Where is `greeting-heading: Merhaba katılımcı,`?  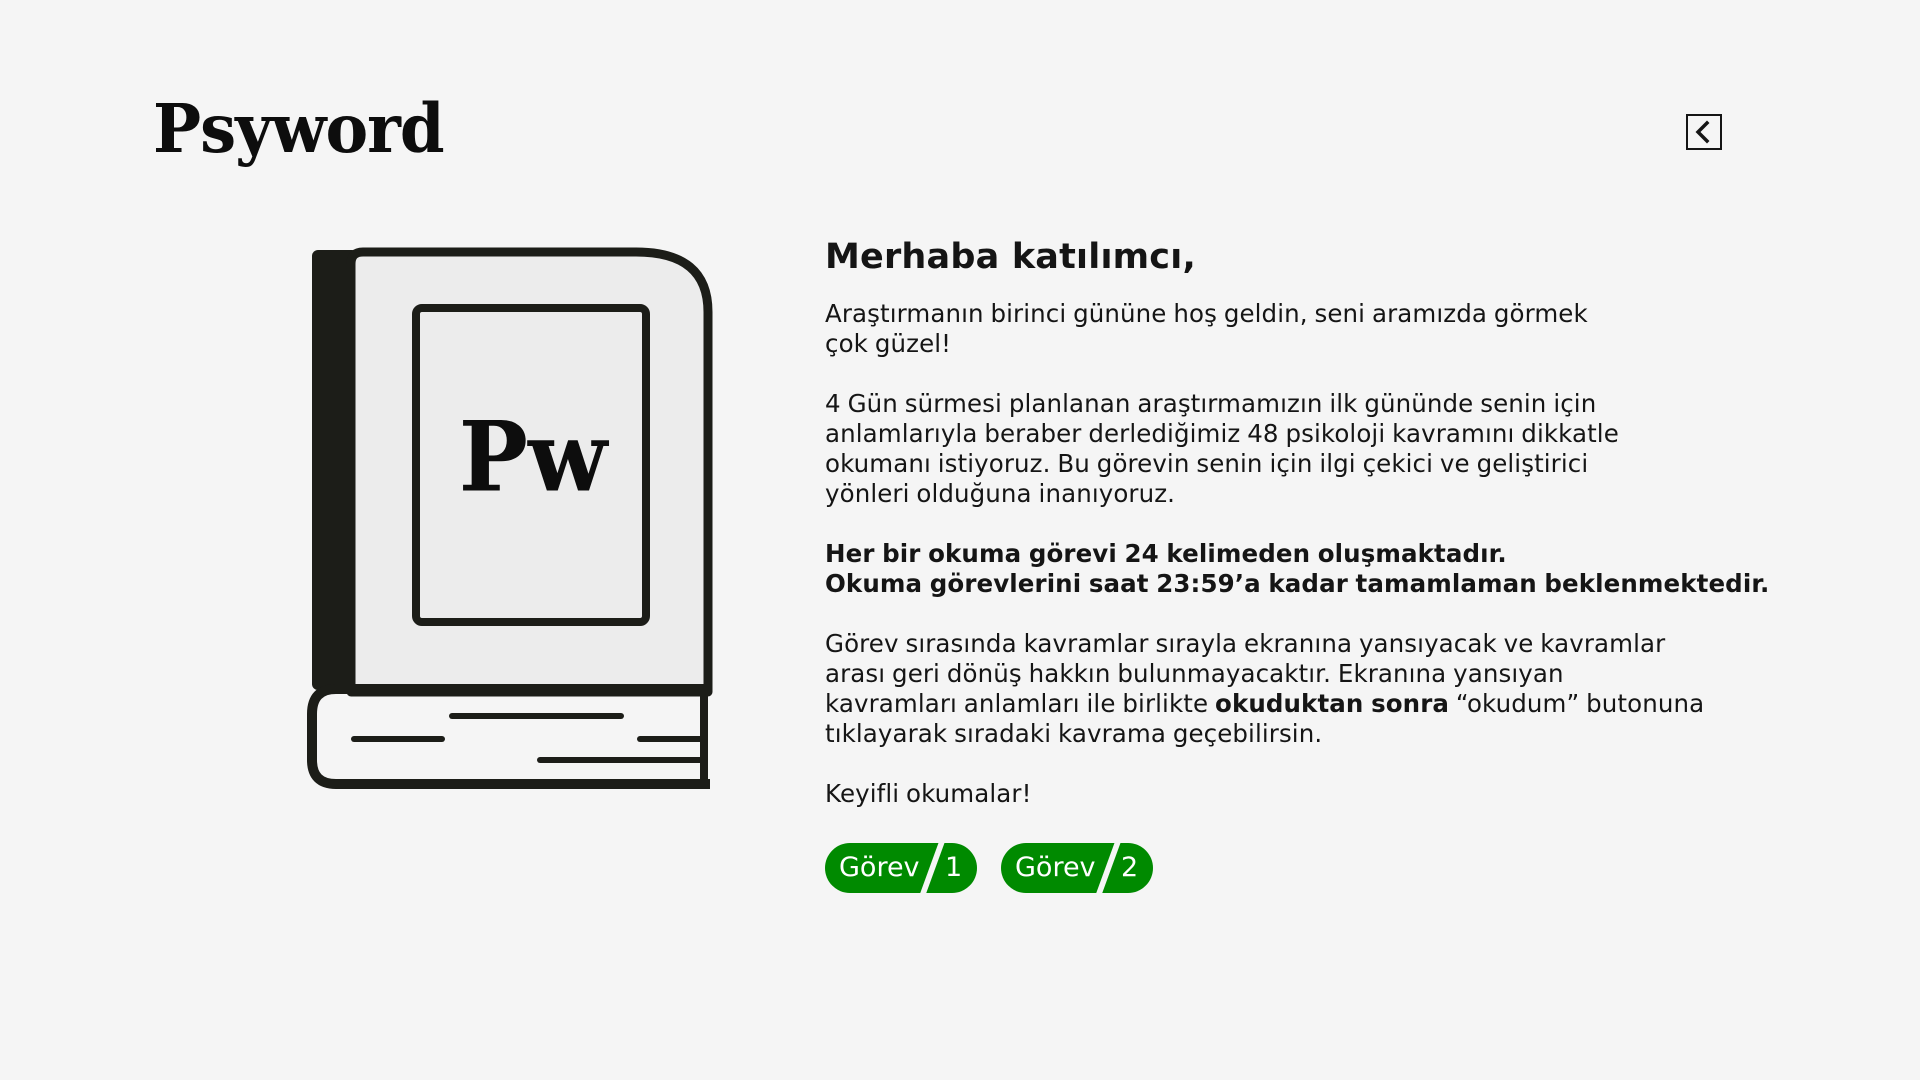
greeting-heading: Merhaba katılımcı, is located at coordinates (1010, 257).